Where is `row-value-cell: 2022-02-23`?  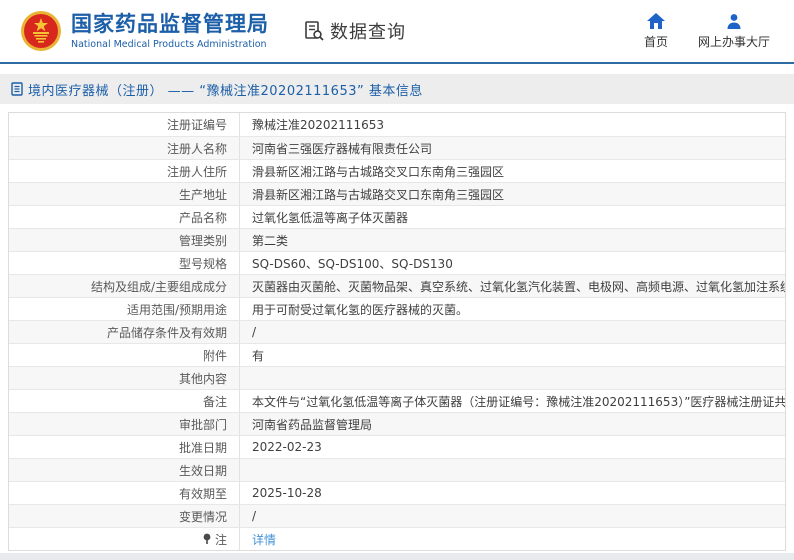
row-value-cell: 2022-02-23 is located at coordinates (512, 447).